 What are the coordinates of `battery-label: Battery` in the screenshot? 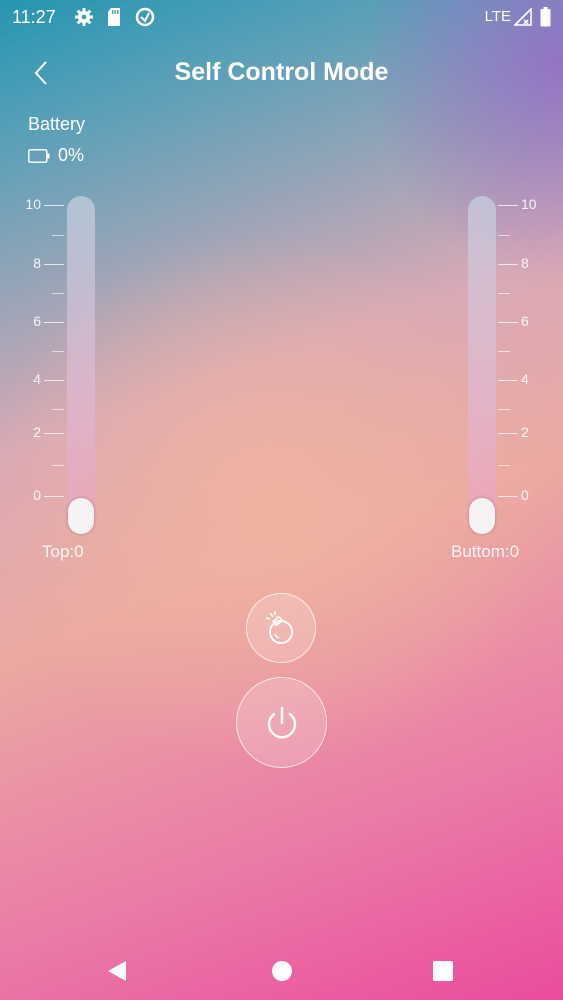 It's located at (57, 124).